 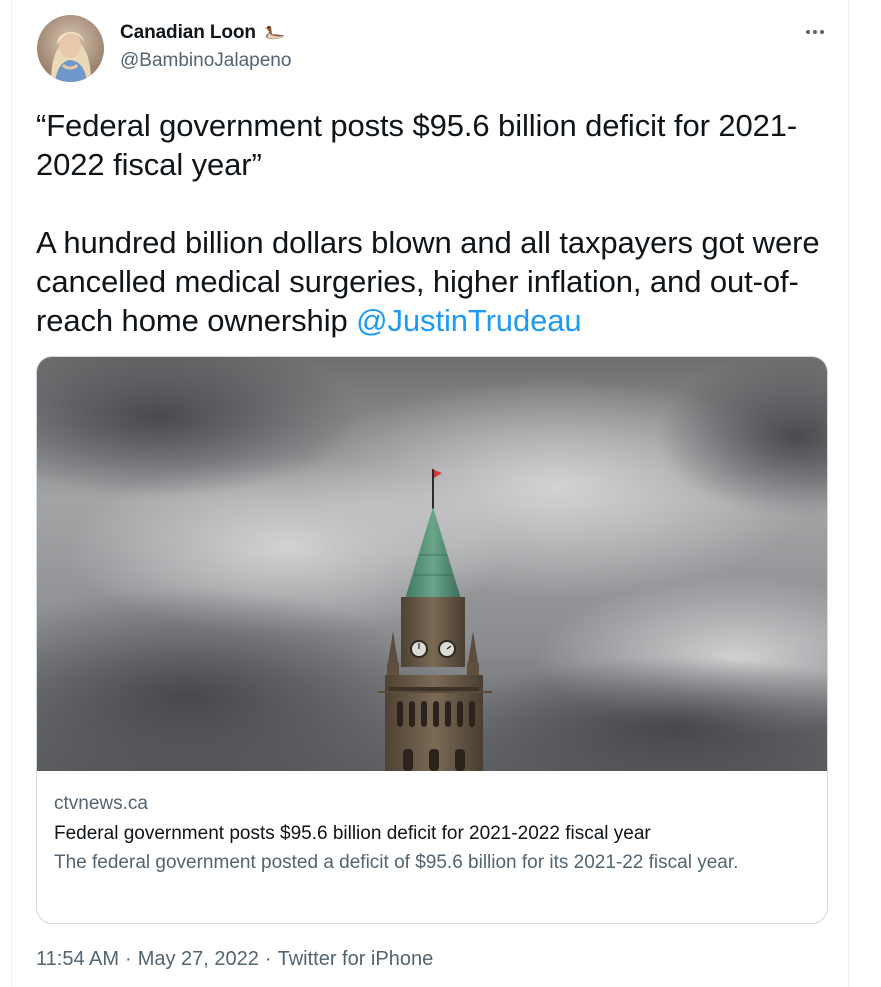 What do you see at coordinates (848, 493) in the screenshot?
I see `timeline-border-right` at bounding box center [848, 493].